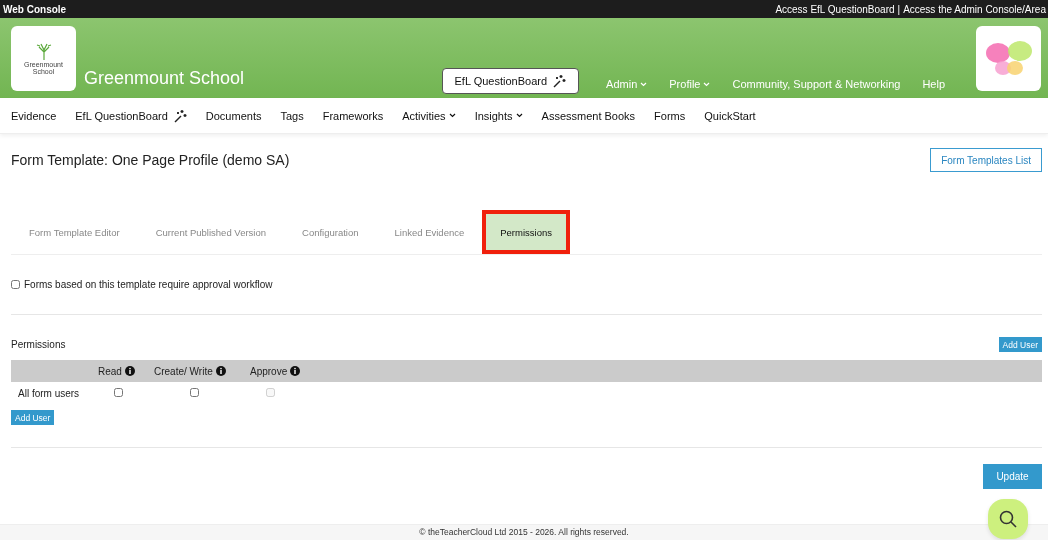  I want to click on school-name: Greenmount School, so click(164, 78).